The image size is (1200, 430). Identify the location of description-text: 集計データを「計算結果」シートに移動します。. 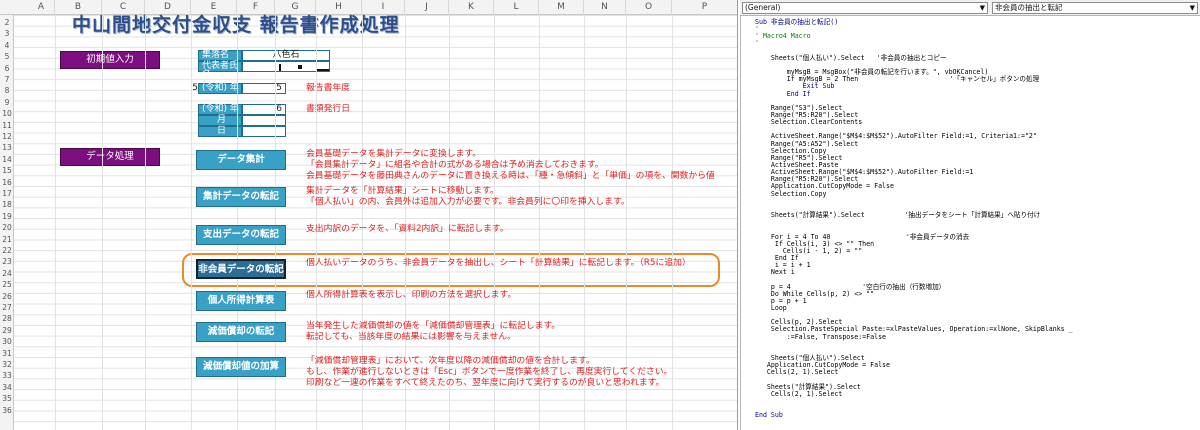
(402, 191).